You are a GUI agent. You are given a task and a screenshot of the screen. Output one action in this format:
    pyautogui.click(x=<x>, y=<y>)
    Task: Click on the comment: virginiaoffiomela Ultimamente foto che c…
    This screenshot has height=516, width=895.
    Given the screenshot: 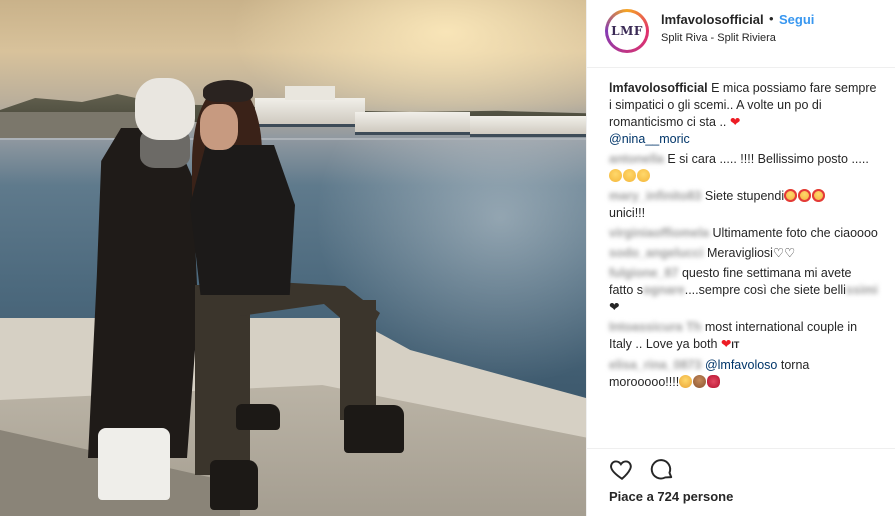 What is the action you would take?
    pyautogui.click(x=744, y=233)
    